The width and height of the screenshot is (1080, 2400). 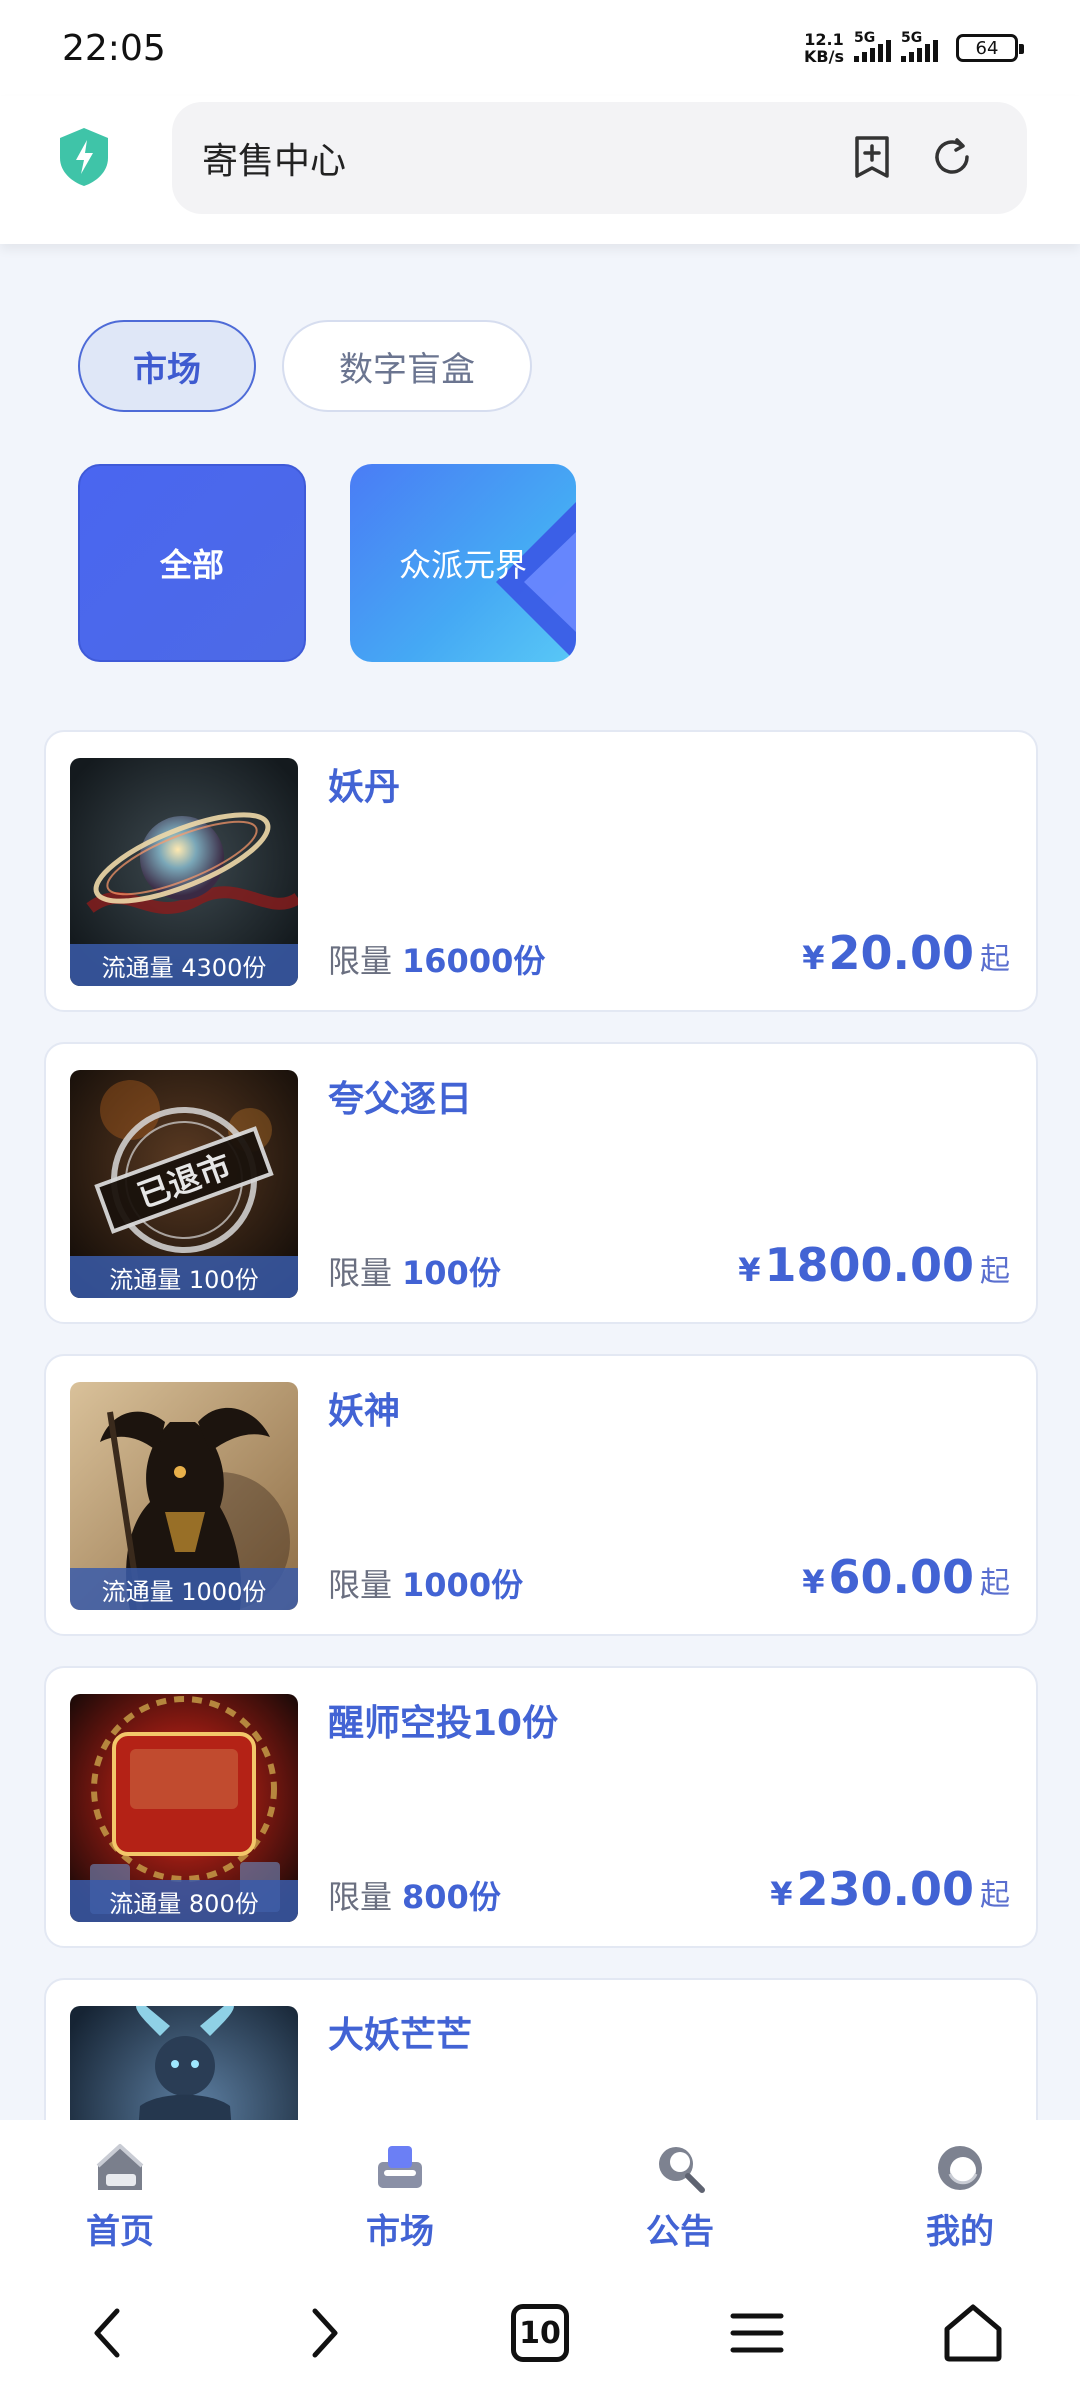 I want to click on forward-button, so click(x=325, y=2333).